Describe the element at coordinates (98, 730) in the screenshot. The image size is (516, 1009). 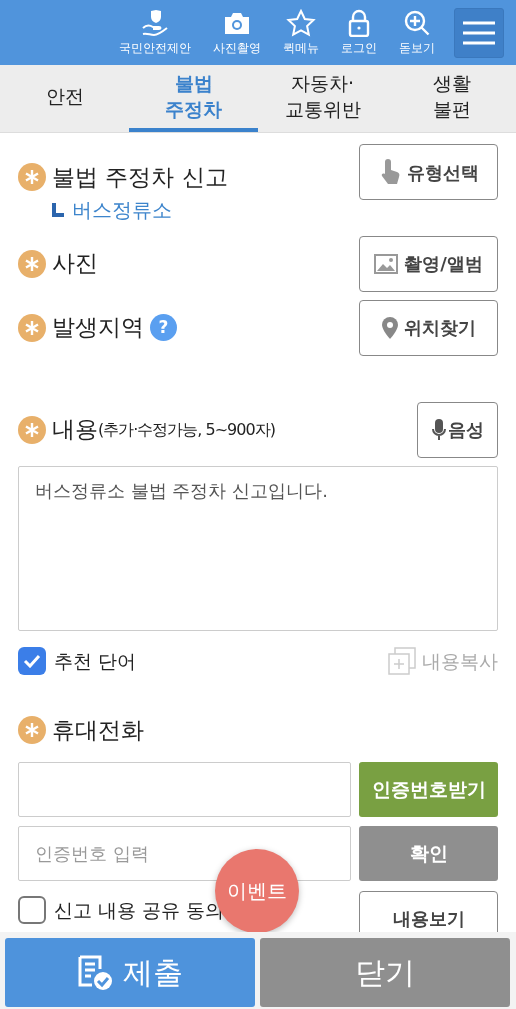
I see `field-label: 휴대전화` at that location.